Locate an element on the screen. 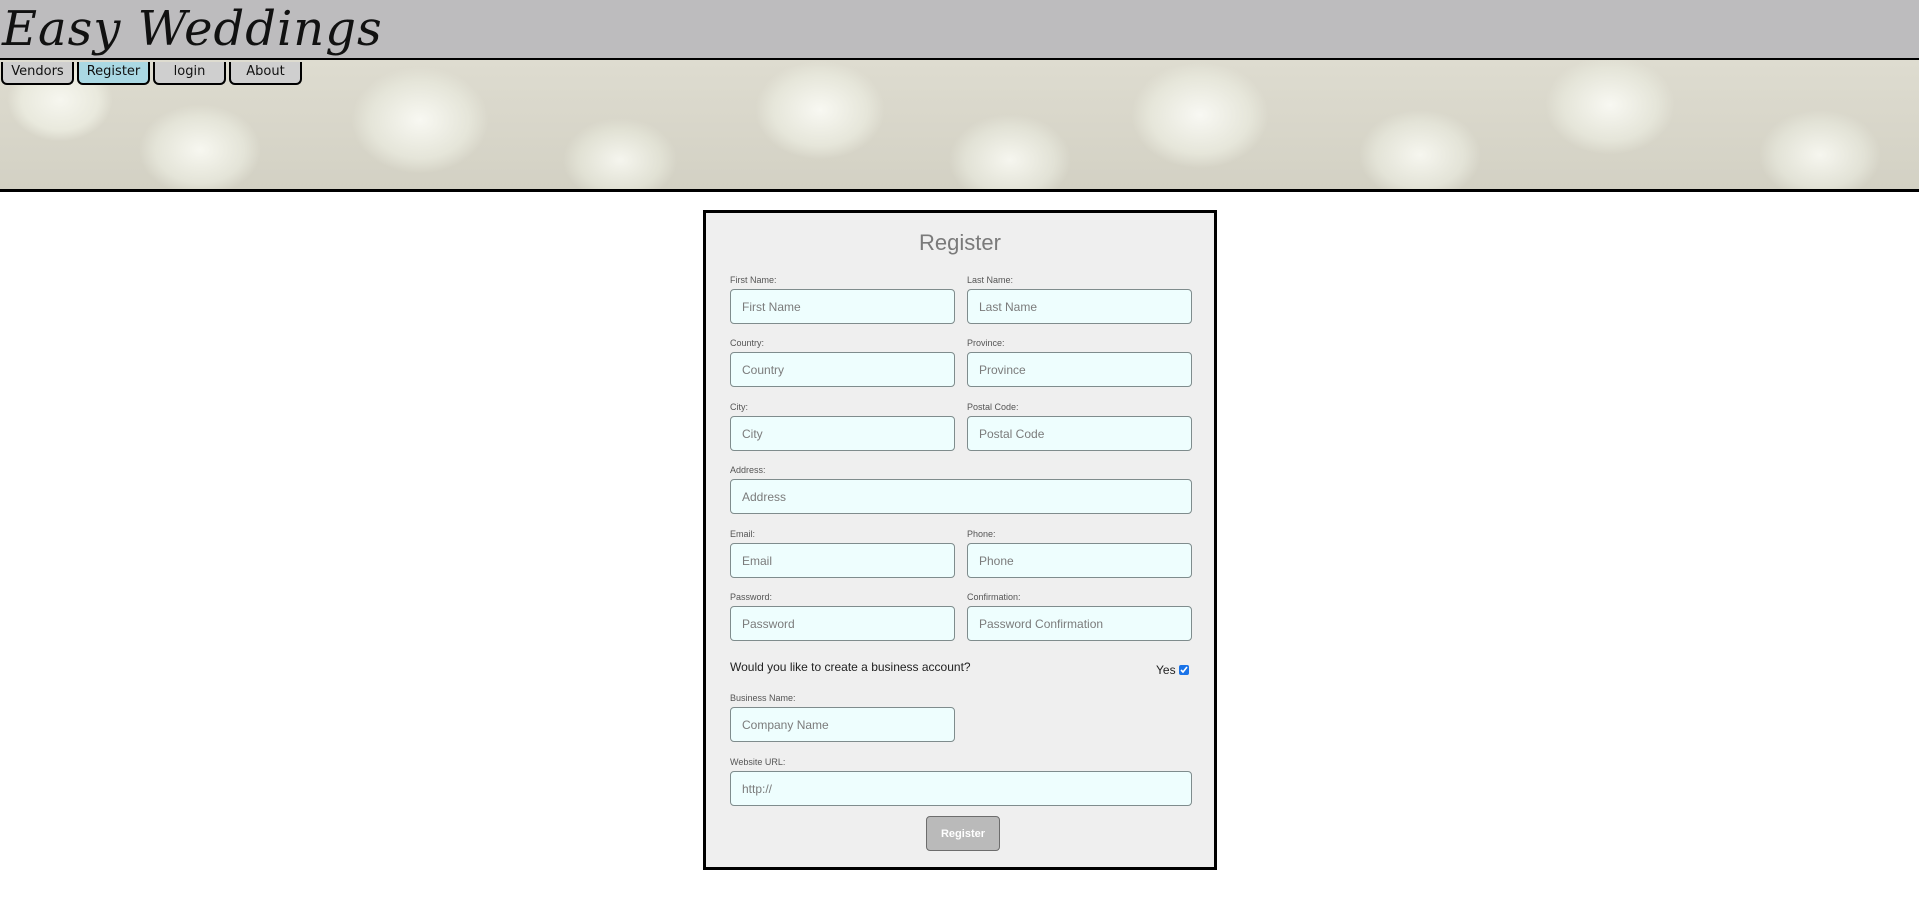  top-bar: Easy Weddings is located at coordinates (959, 30).